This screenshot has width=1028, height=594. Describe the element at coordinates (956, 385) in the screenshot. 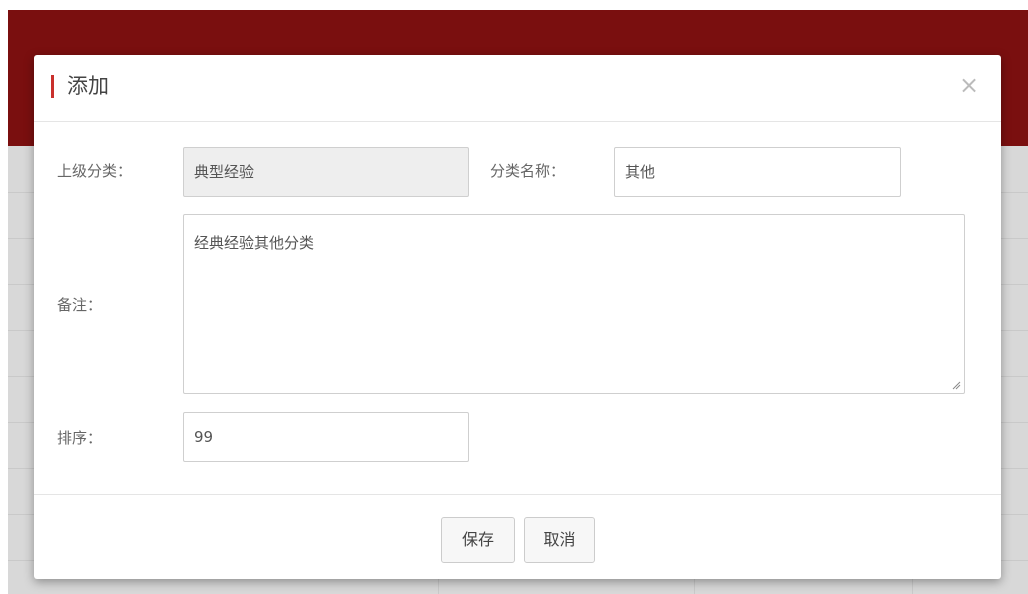

I see `resize-grip-icon` at that location.